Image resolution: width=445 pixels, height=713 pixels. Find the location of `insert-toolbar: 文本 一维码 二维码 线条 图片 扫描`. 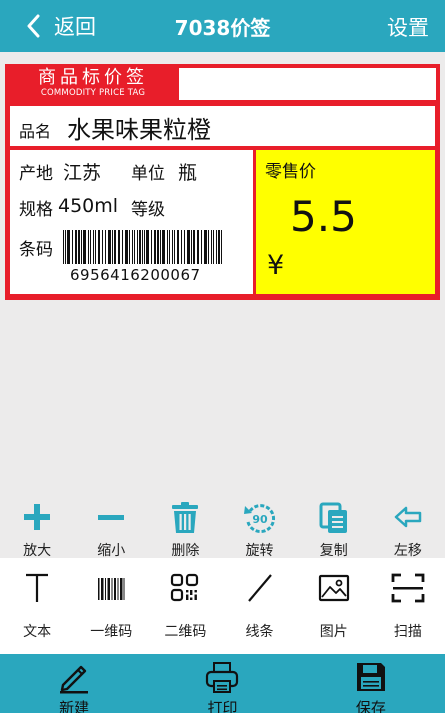

insert-toolbar: 文本 一维码 二维码 线条 图片 扫描 is located at coordinates (222, 606).